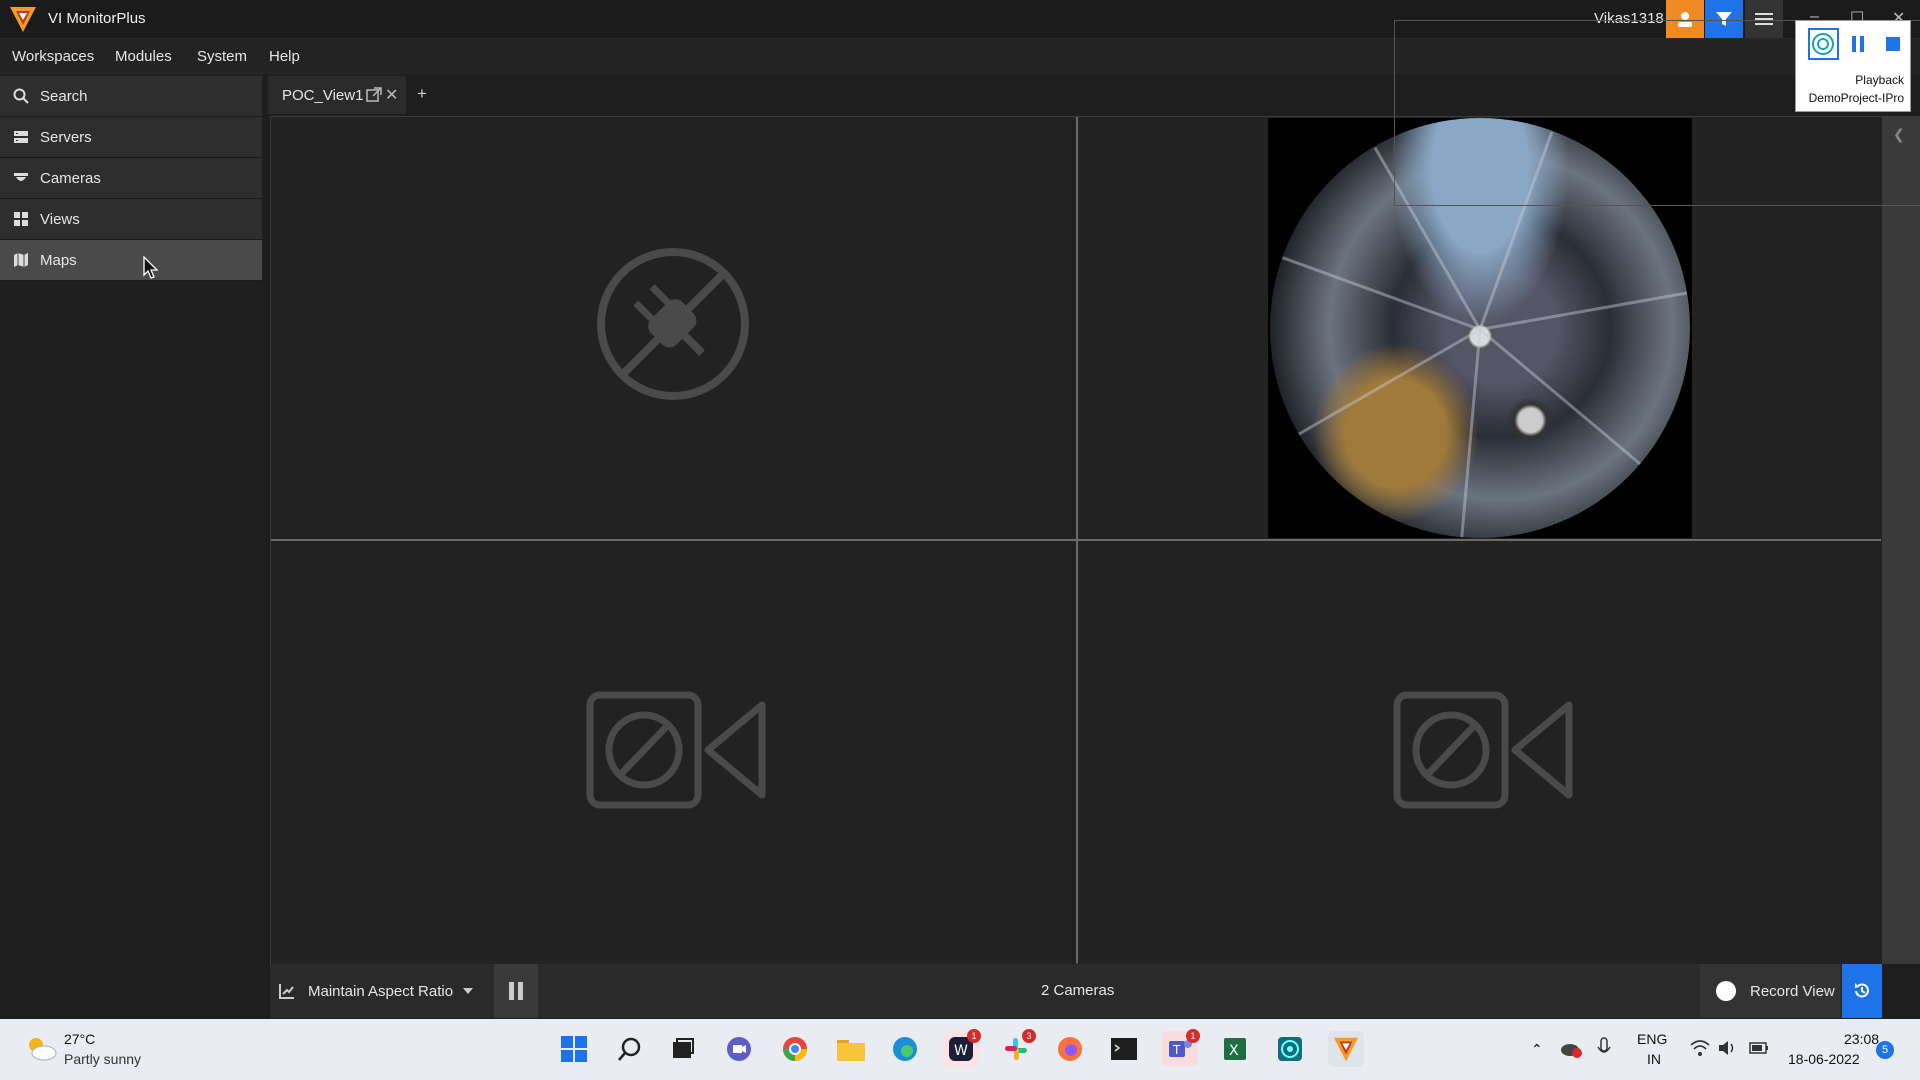 This screenshot has height=1080, width=1920. Describe the element at coordinates (1861, 1039) in the screenshot. I see `clock-time: 23:08` at that location.